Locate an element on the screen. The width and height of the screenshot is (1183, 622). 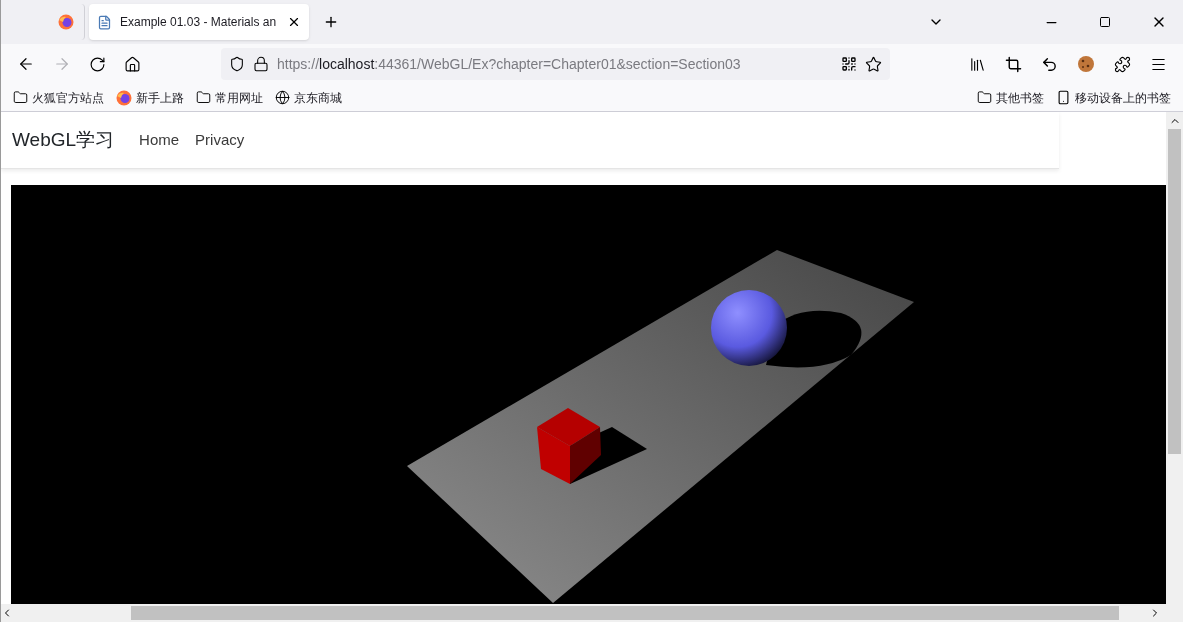
close-icon is located at coordinates (294, 22).